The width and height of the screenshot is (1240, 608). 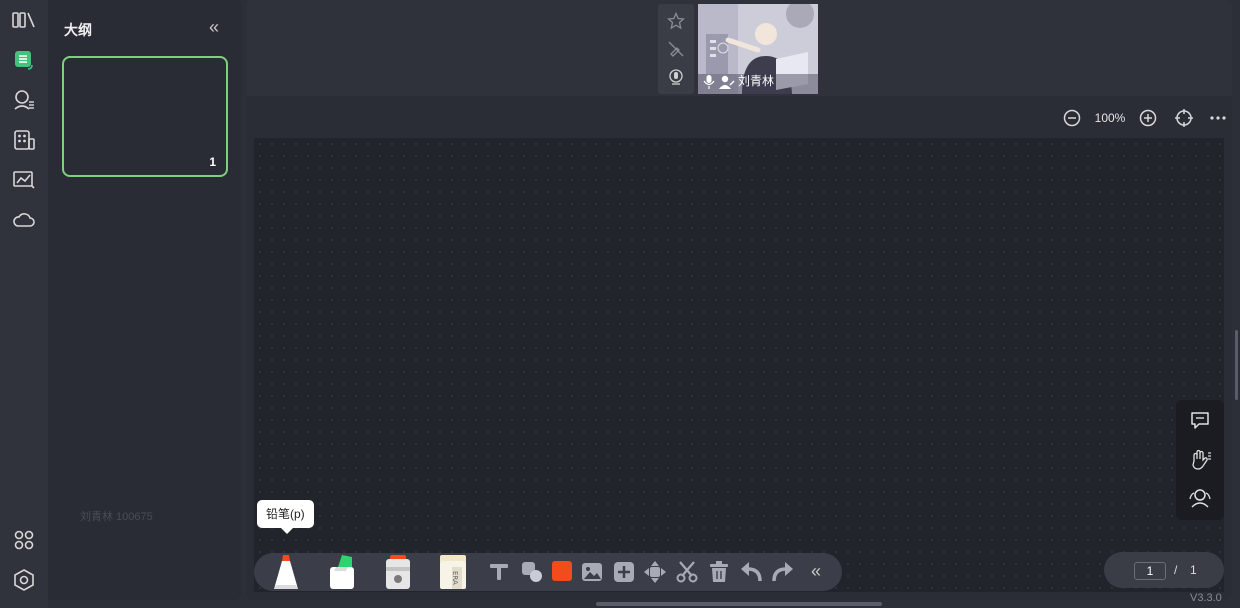 What do you see at coordinates (24, 180) in the screenshot?
I see `chart-icon` at bounding box center [24, 180].